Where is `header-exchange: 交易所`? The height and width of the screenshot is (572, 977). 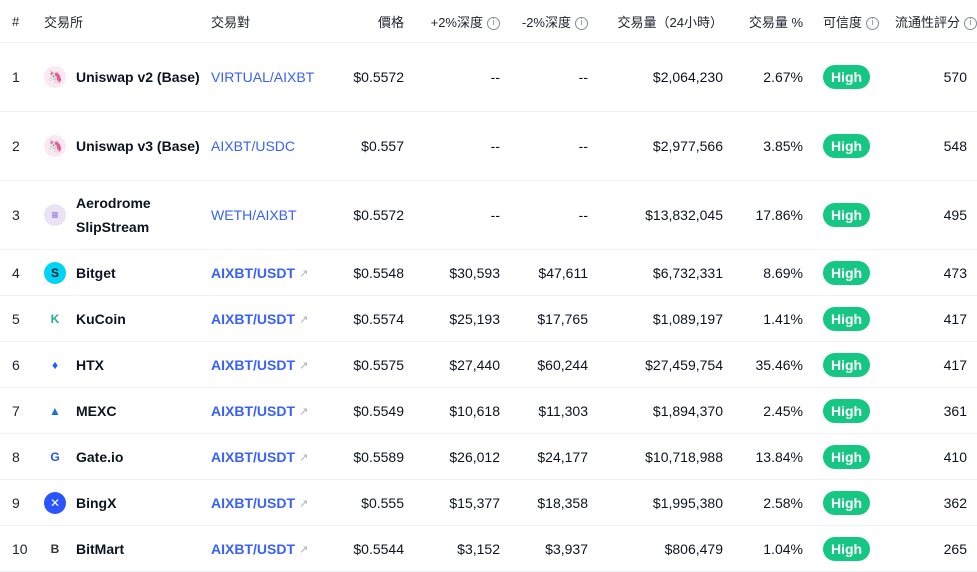 header-exchange: 交易所 is located at coordinates (127, 21).